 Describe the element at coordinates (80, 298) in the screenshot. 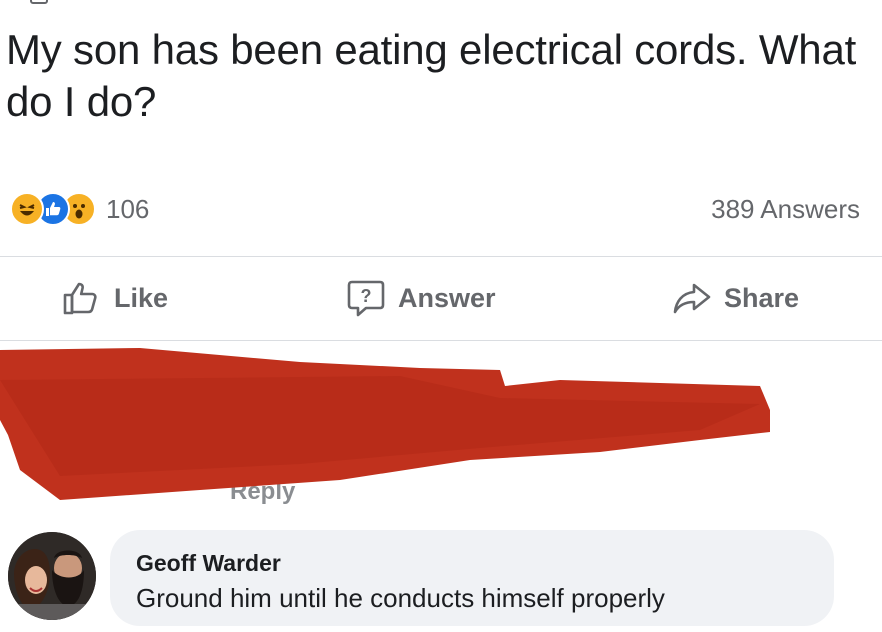

I see `thumbs-up-icon` at that location.